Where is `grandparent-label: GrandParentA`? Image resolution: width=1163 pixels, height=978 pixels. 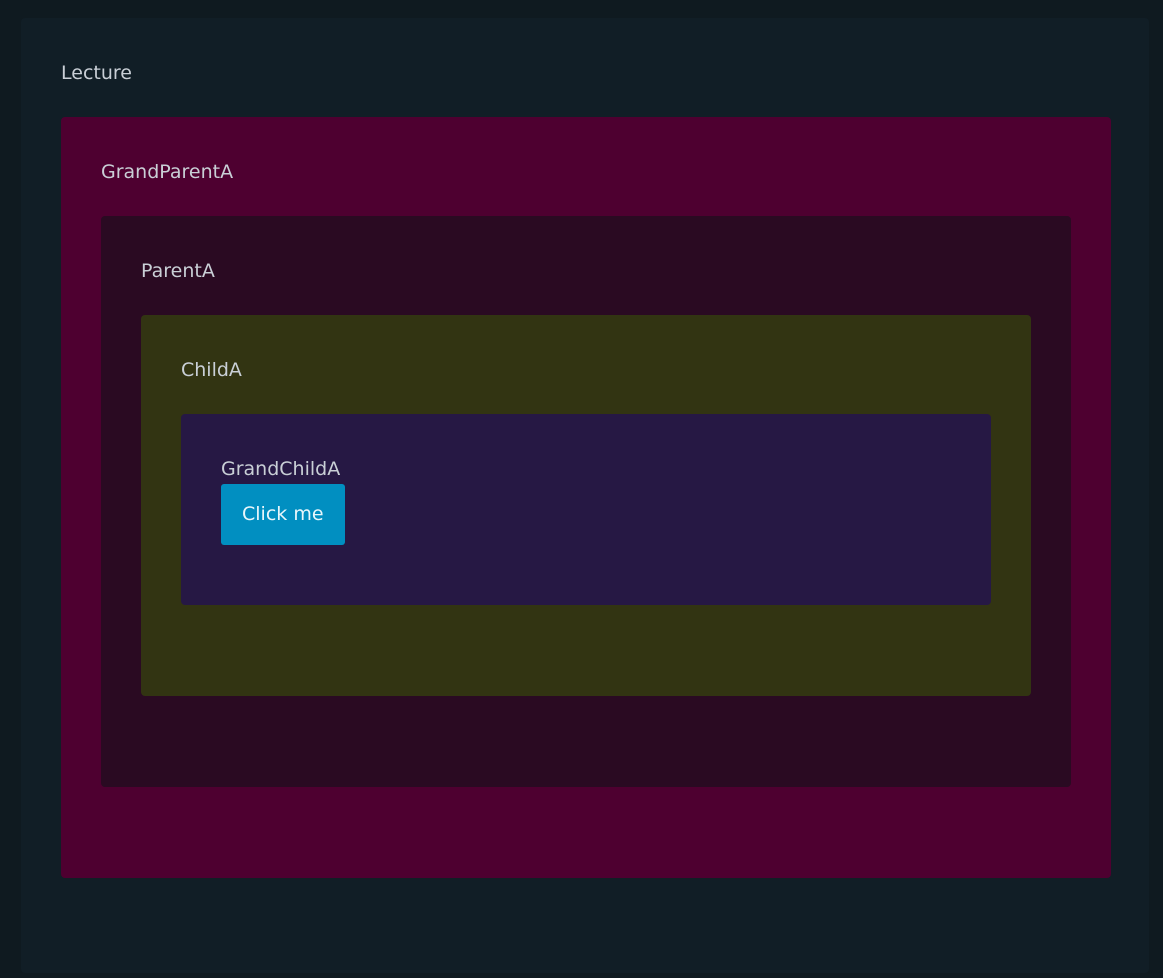 grandparent-label: GrandParentA is located at coordinates (167, 172).